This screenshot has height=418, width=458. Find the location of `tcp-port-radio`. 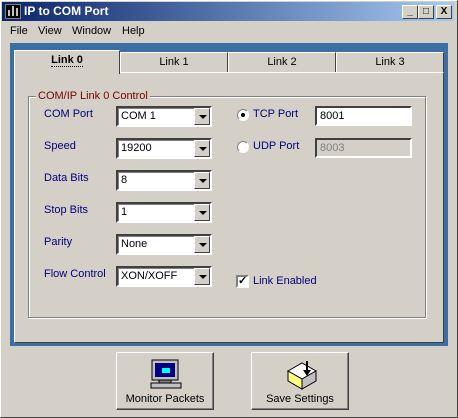

tcp-port-radio is located at coordinates (243, 115).